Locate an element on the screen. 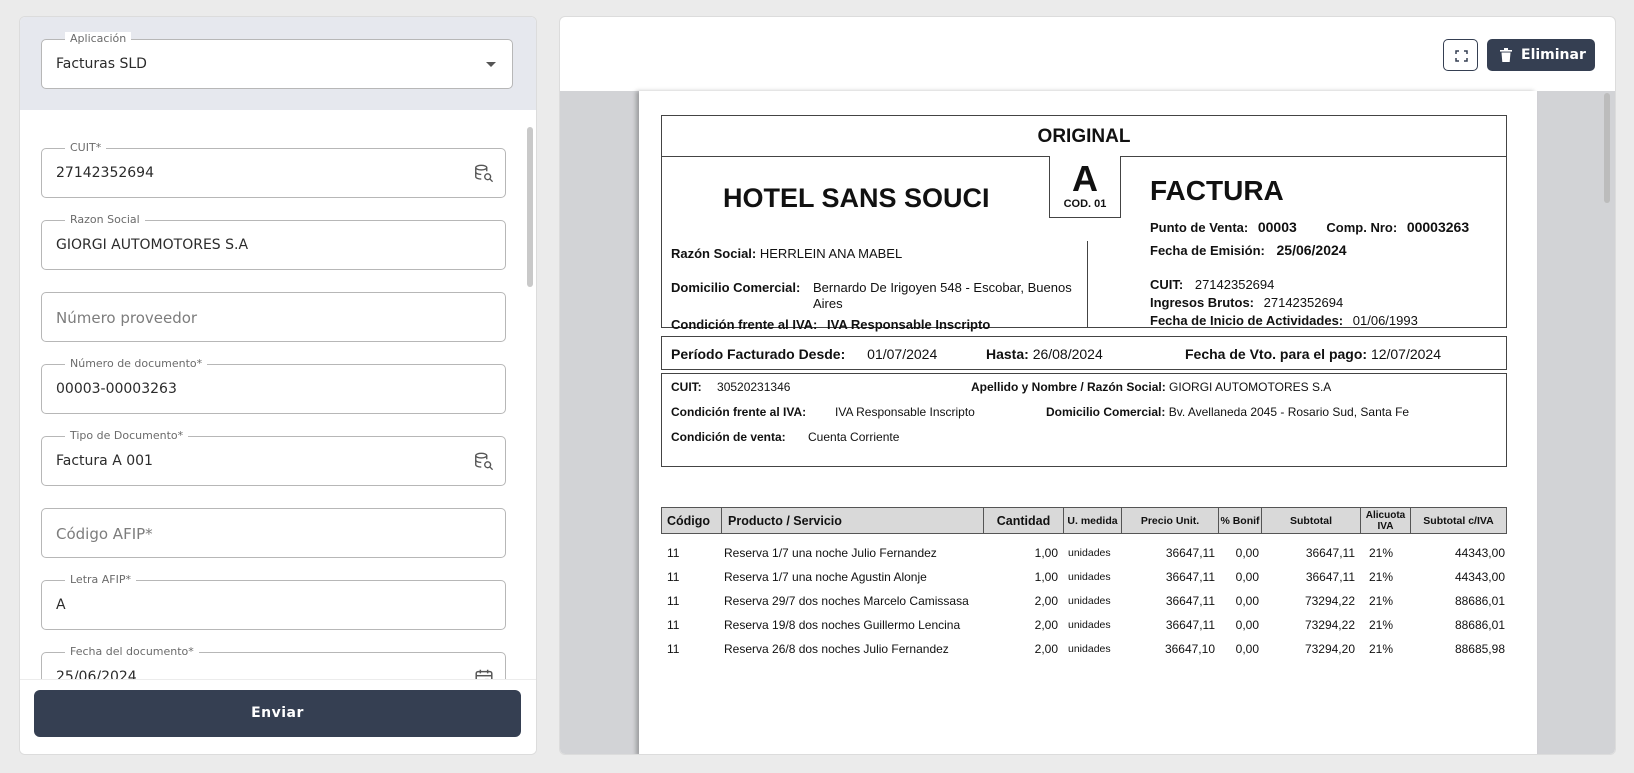 The height and width of the screenshot is (773, 1634). application-selector-area: Aplicación Facturas SLD is located at coordinates (278, 63).